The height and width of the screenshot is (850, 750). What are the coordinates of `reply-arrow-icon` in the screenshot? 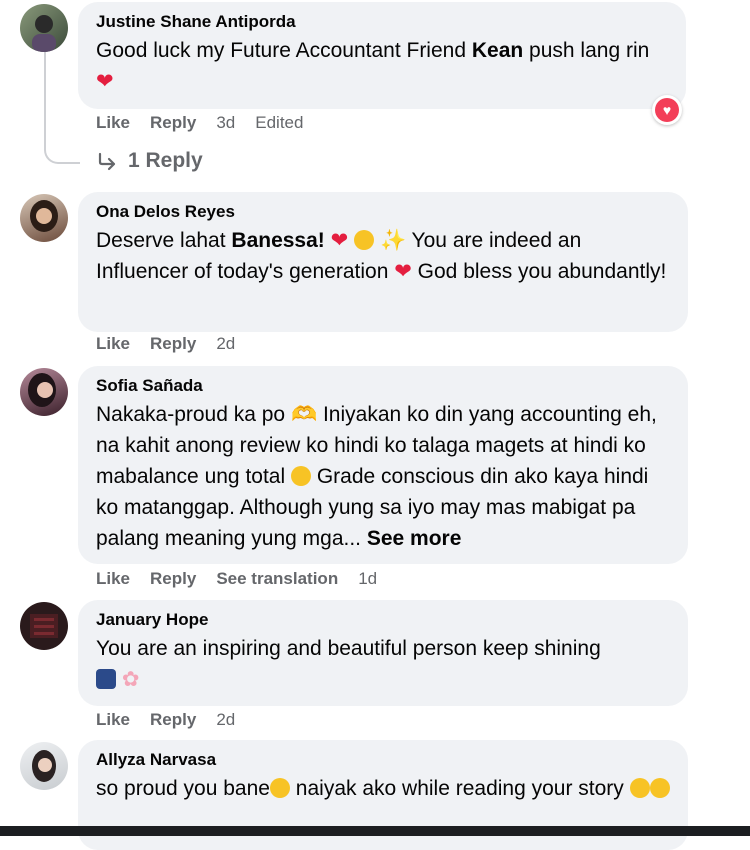 It's located at (107, 161).